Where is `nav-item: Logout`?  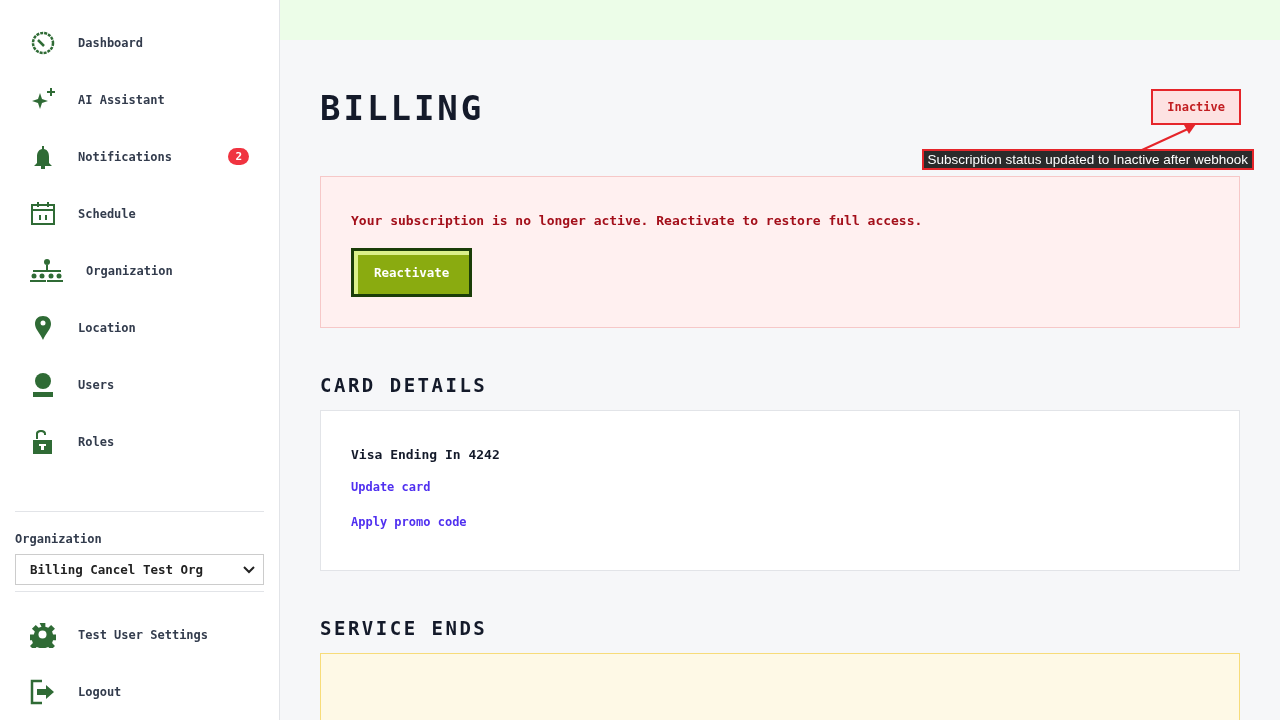 nav-item: Logout is located at coordinates (139, 691).